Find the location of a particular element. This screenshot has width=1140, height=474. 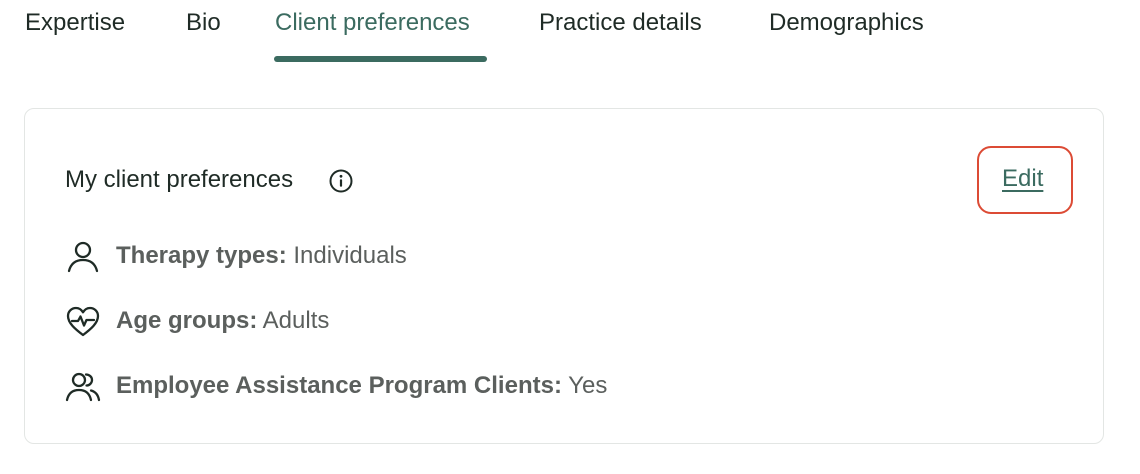

row-value: Individuals is located at coordinates (346, 255).